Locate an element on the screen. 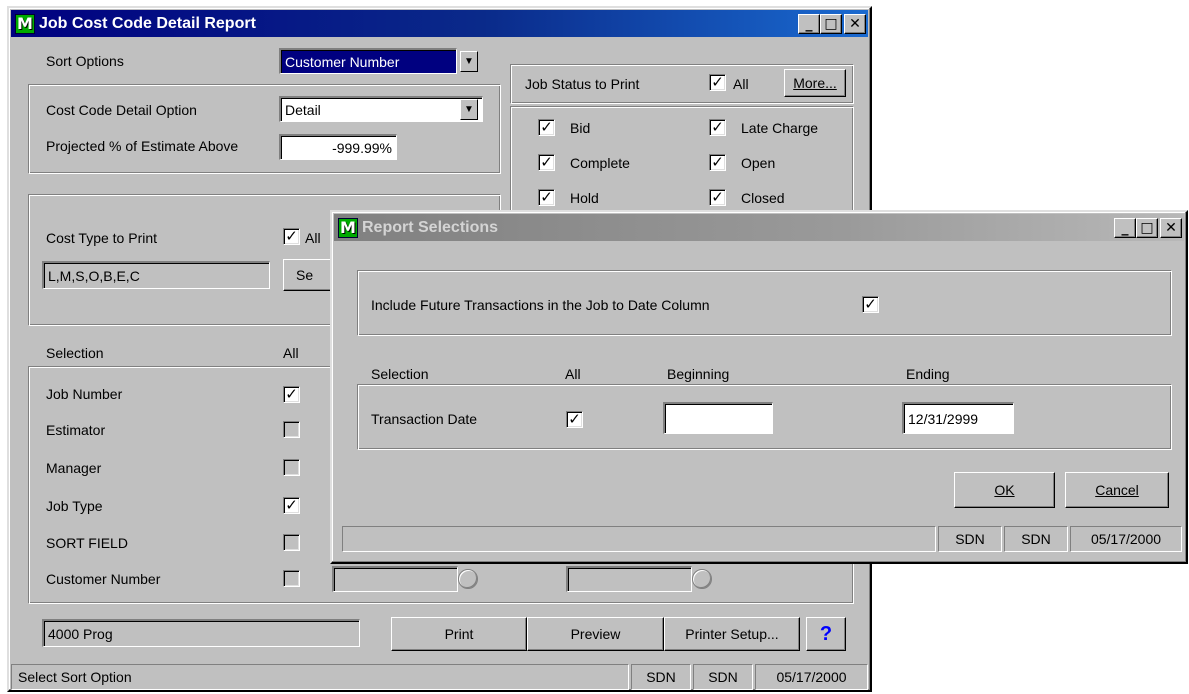 This screenshot has width=1189, height=694. ok-button: OK is located at coordinates (1004, 490).